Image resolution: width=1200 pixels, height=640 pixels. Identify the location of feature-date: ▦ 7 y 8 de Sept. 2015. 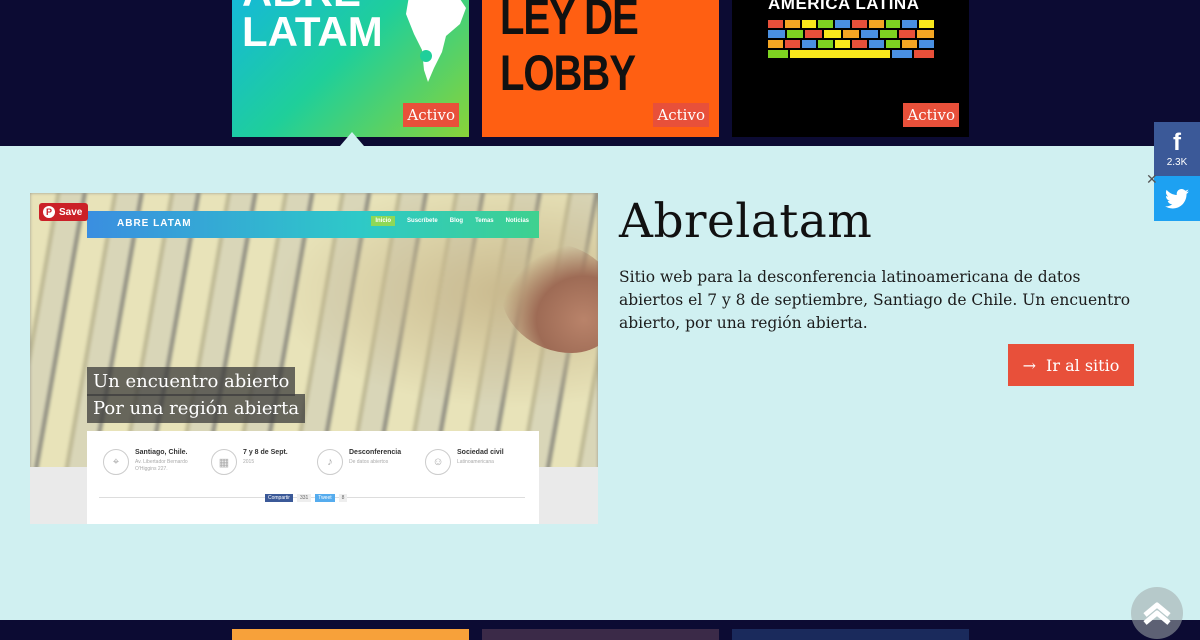
(256, 462).